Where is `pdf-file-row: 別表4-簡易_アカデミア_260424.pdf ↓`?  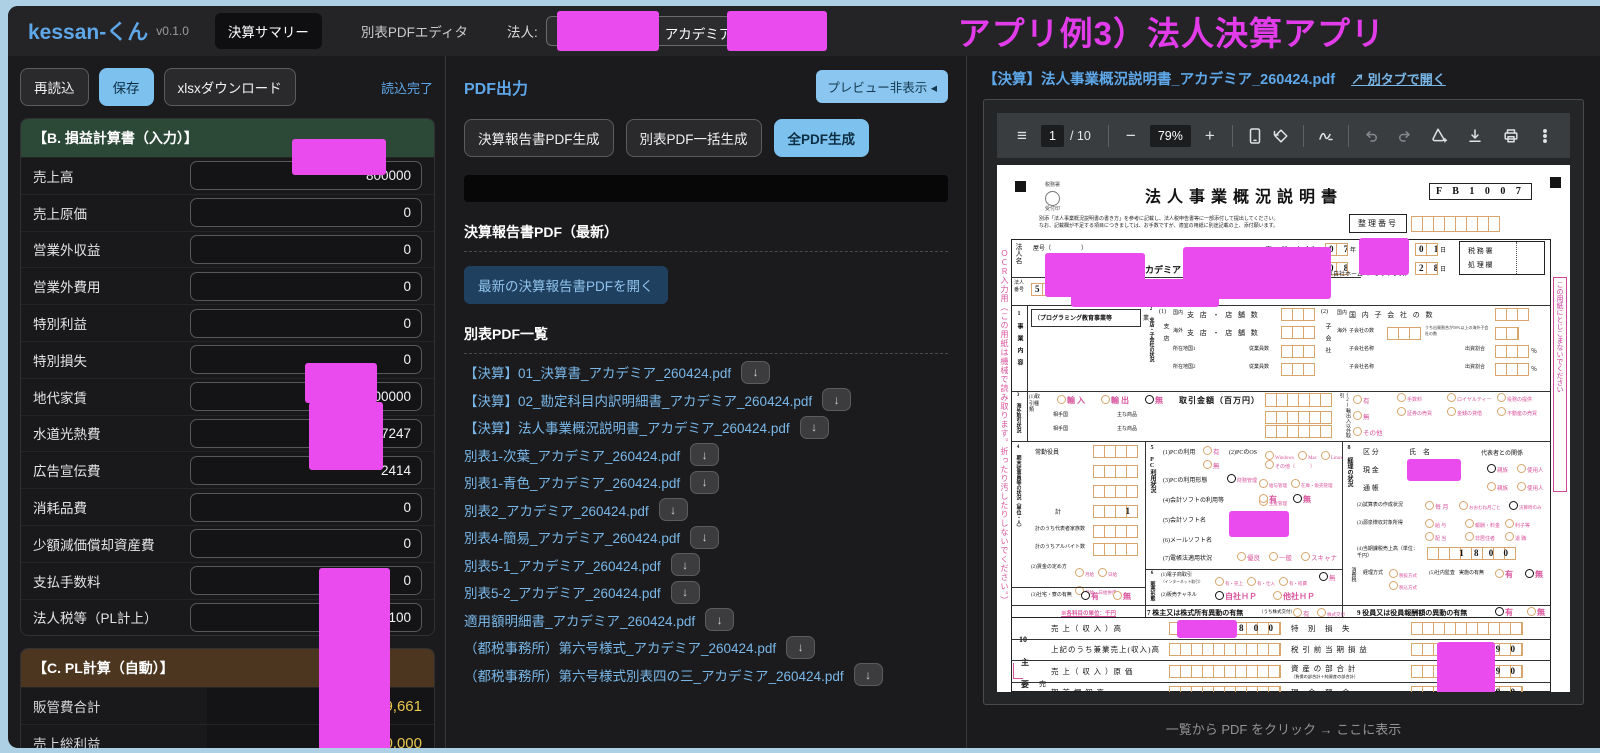 pdf-file-row: 別表4-簡易_アカデミア_260424.pdf ↓ is located at coordinates (706, 537).